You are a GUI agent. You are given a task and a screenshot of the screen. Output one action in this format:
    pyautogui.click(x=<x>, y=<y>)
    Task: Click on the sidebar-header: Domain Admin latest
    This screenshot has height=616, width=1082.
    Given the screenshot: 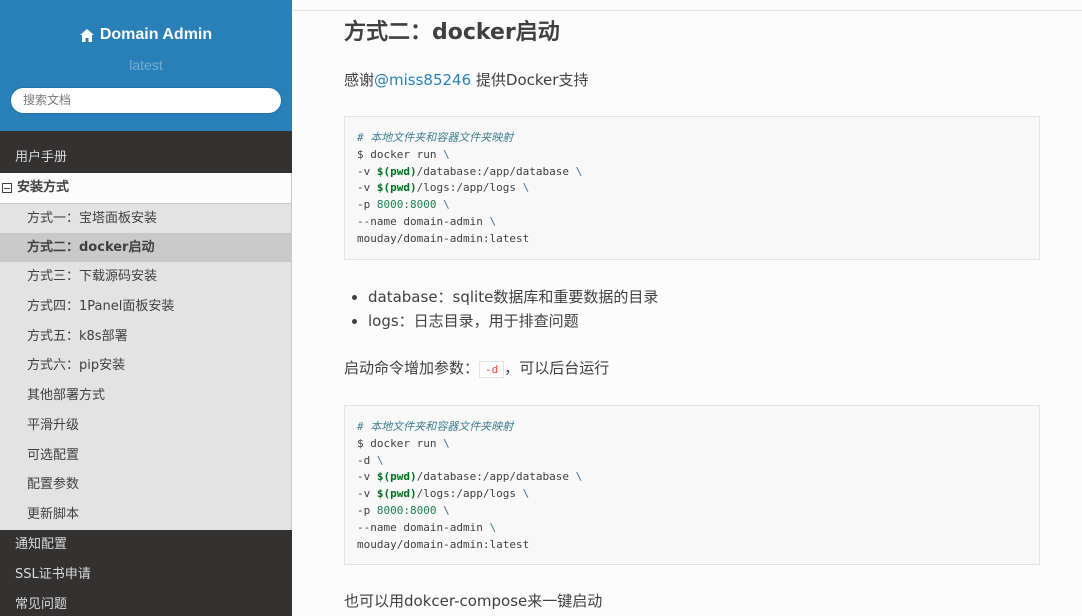 What is the action you would take?
    pyautogui.click(x=146, y=65)
    